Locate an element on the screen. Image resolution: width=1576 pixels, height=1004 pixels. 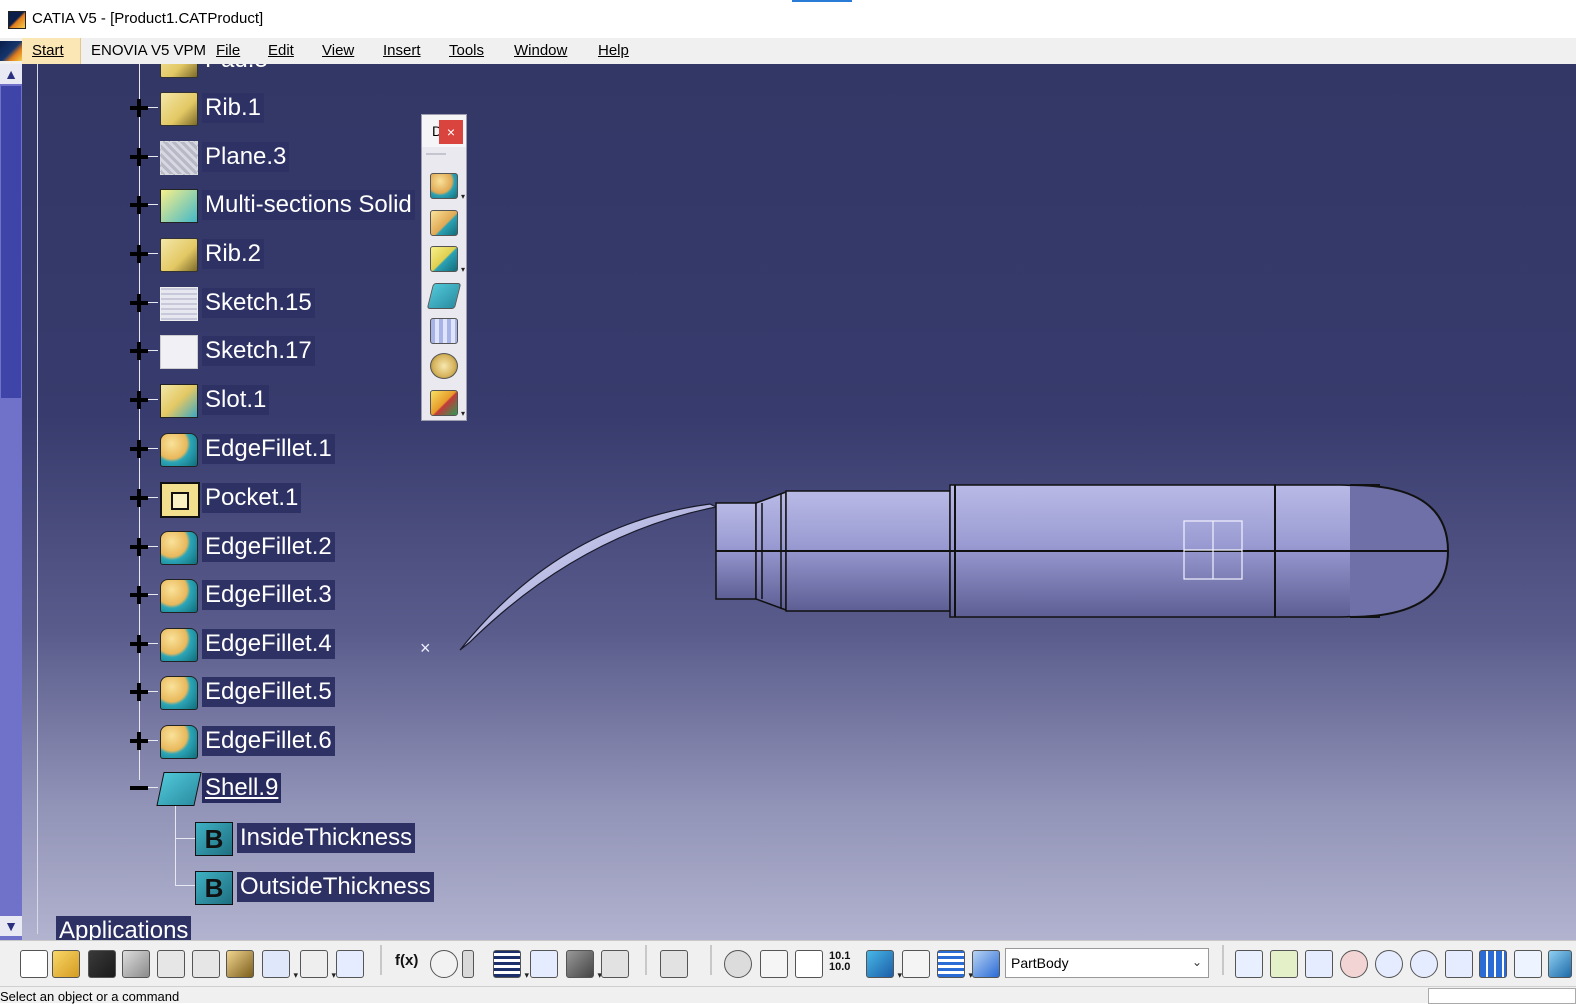
formula-button: f(x) is located at coordinates (406, 960).